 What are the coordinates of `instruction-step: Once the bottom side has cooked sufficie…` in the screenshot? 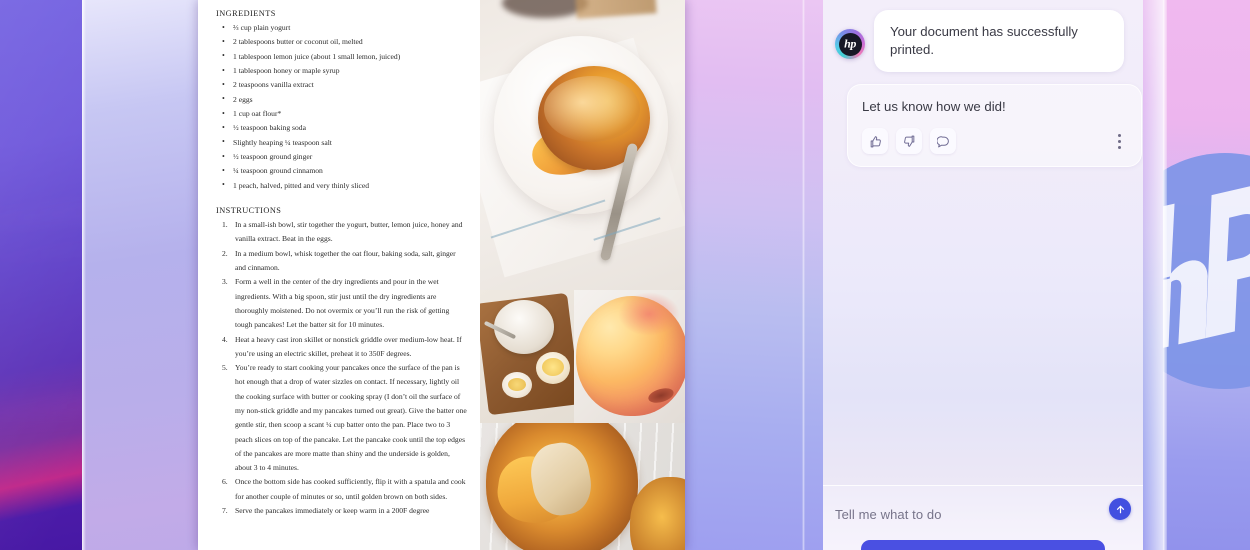 It's located at (344, 488).